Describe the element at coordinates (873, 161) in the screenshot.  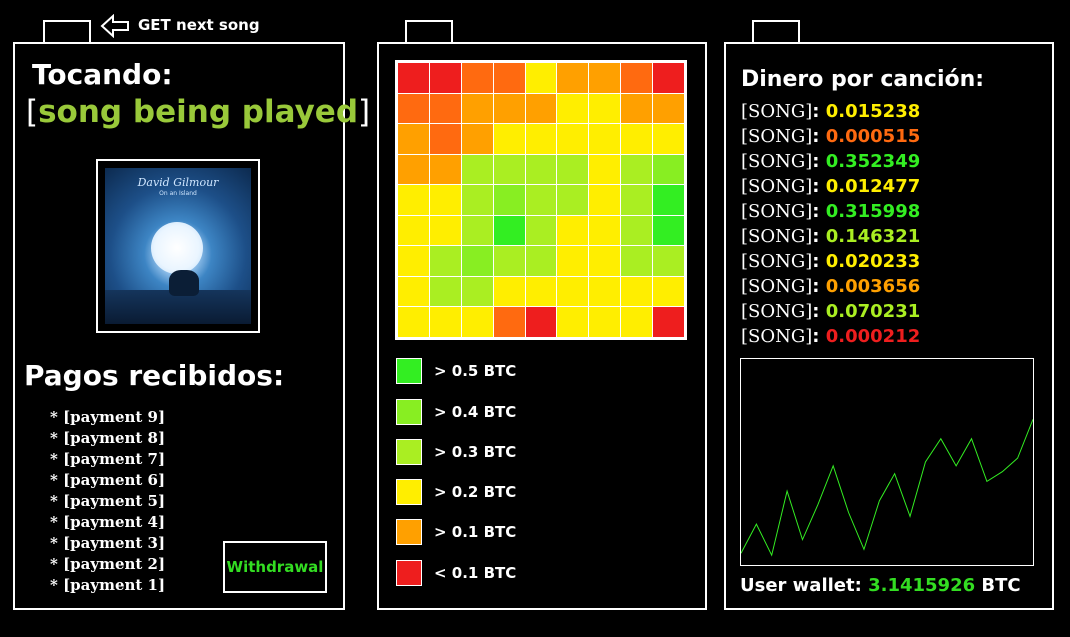
I see `song-earning-value: 0.352349` at that location.